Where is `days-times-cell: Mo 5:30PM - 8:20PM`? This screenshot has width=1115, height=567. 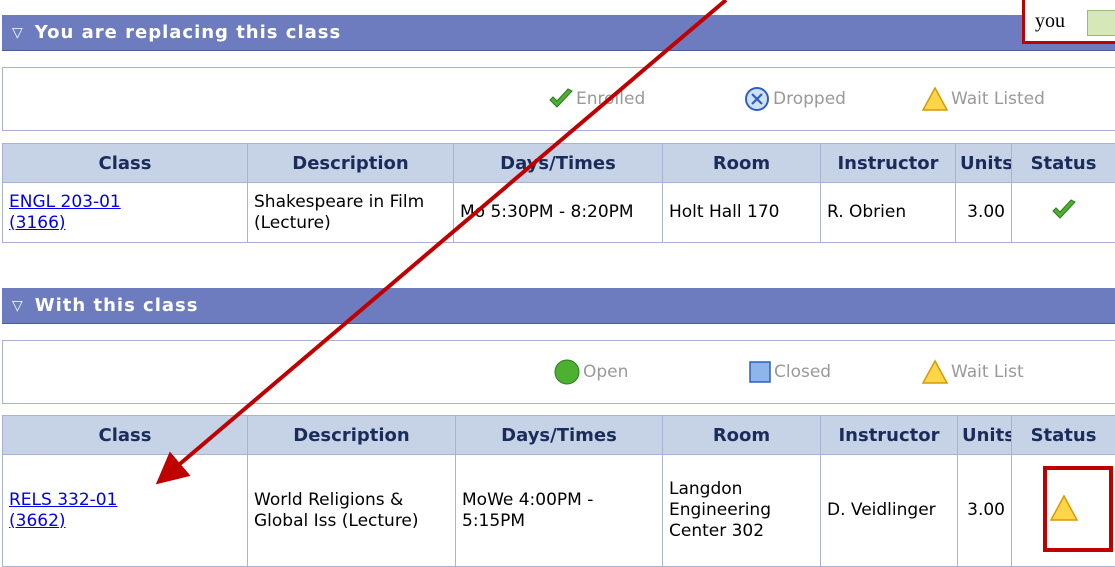 days-times-cell: Mo 5:30PM - 8:20PM is located at coordinates (558, 212).